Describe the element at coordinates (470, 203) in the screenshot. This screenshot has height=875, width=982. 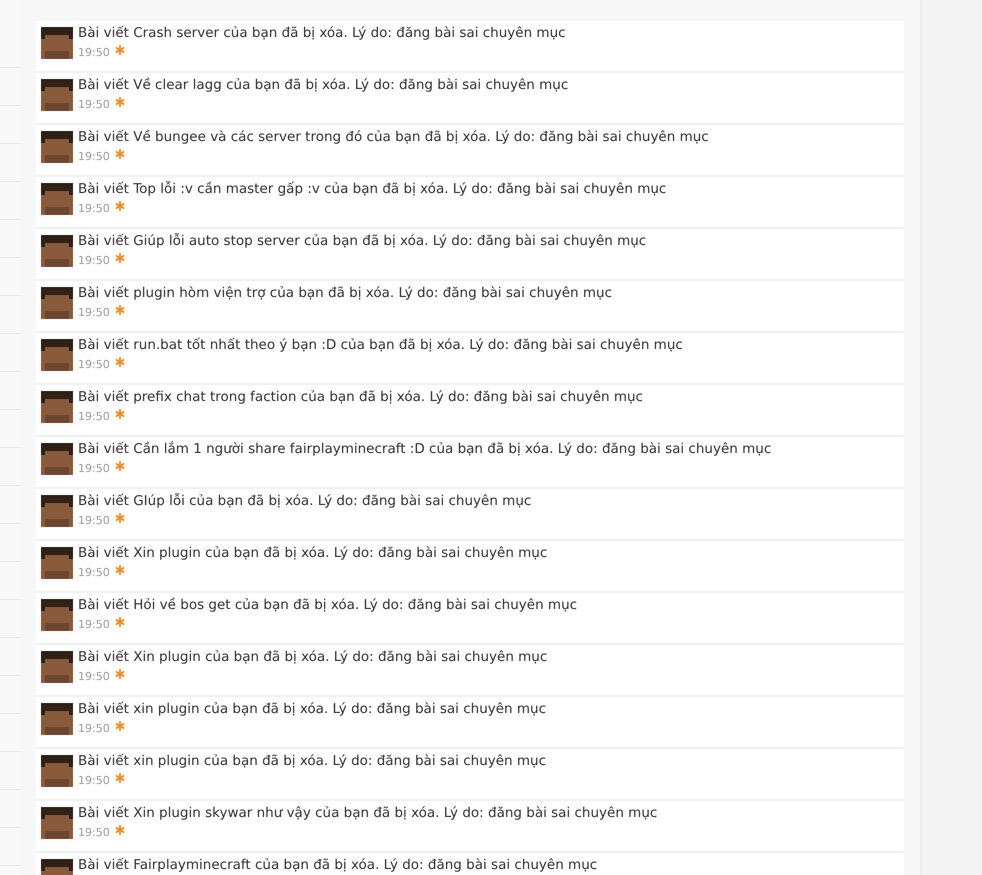
I see `alert-row: Bài viết Top lỗi :v cần master gấp :v của bạn đã bị xóa. Lý do: đăng bài sai chuyên mục 19:50` at that location.